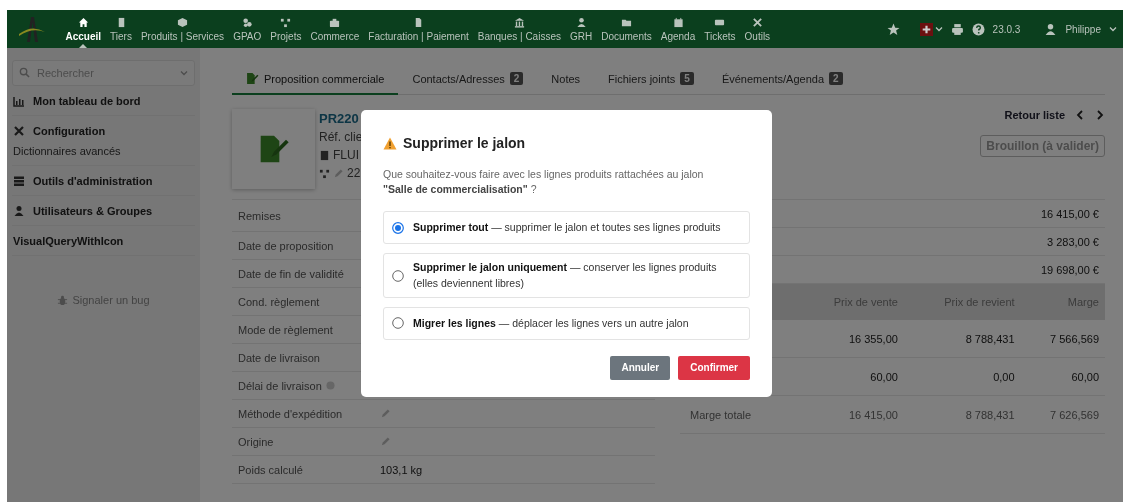  I want to click on count-badge: 5, so click(687, 78).